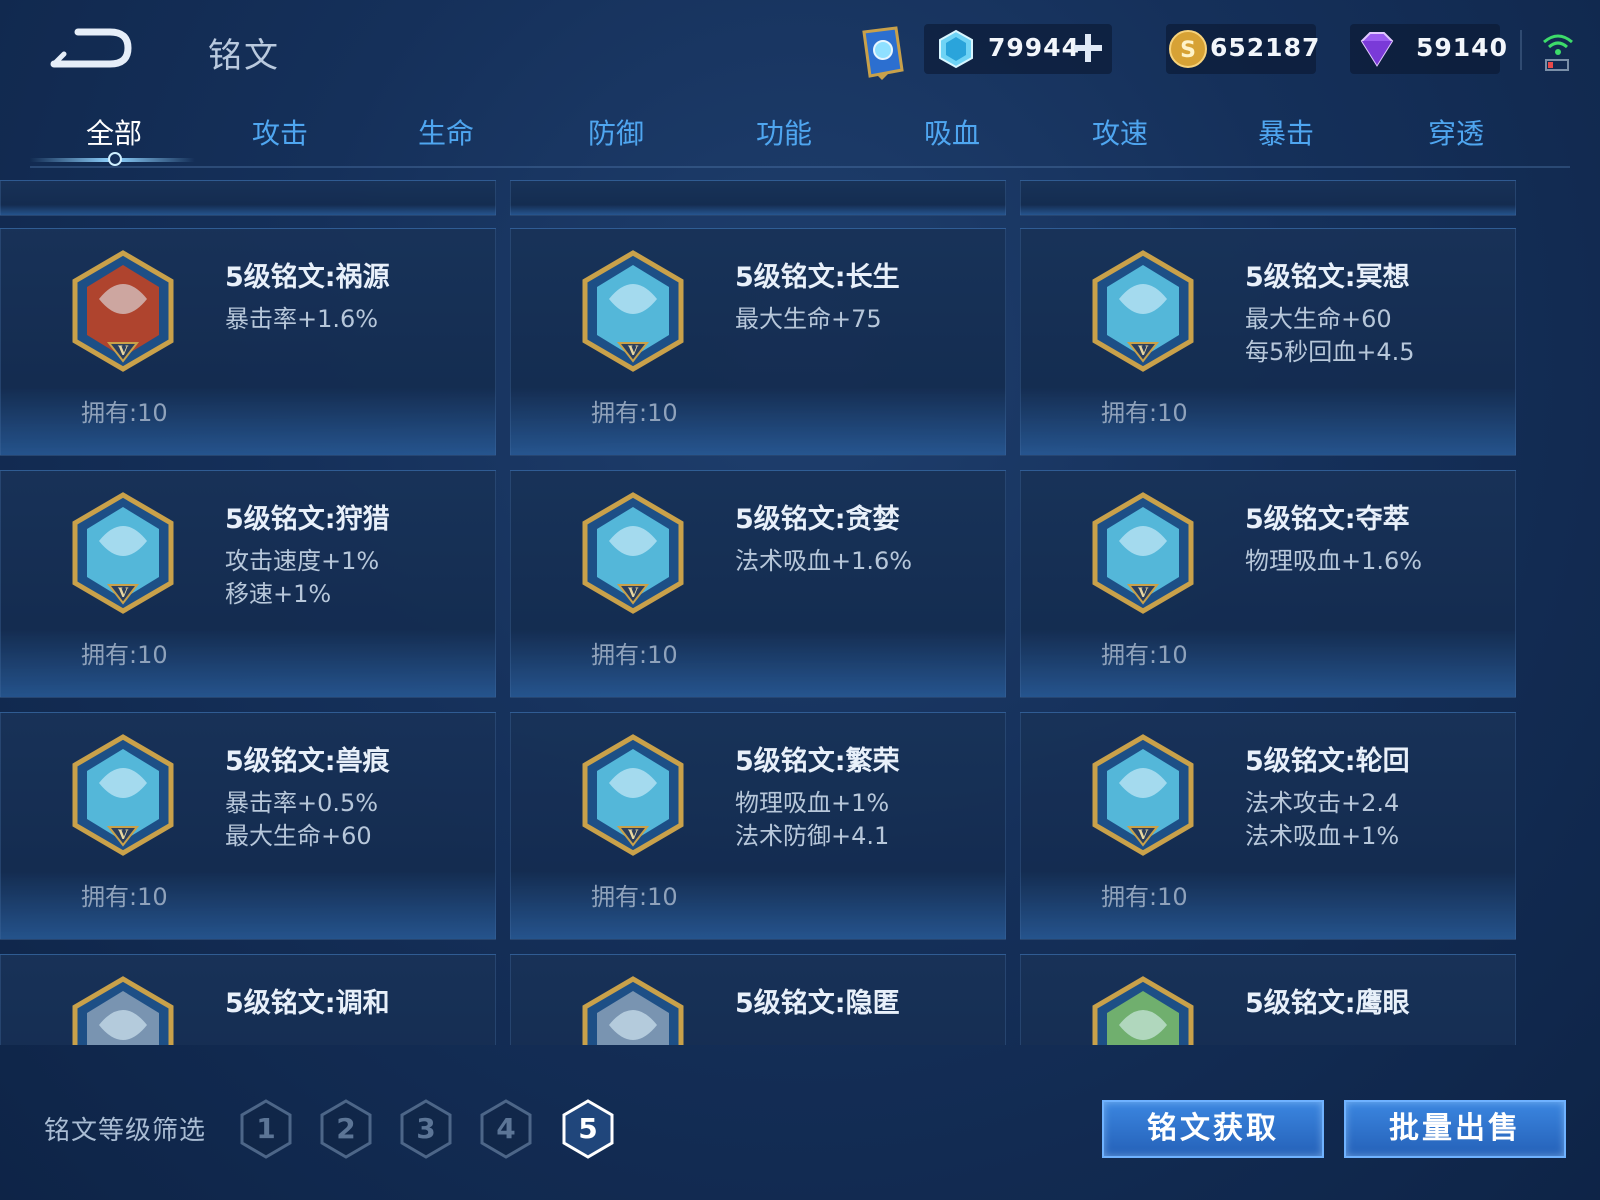 This screenshot has height=1200, width=1600. Describe the element at coordinates (1268, 584) in the screenshot. I see `inscription-card: V 5级铭文:夺萃 物理吸血+1.6% 拥有:10` at that location.